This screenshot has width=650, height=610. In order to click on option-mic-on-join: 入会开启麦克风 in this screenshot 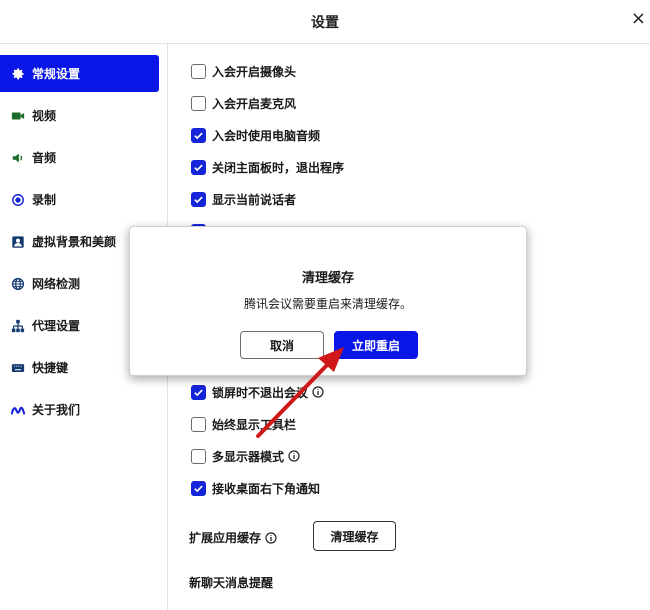, I will do `click(243, 103)`.